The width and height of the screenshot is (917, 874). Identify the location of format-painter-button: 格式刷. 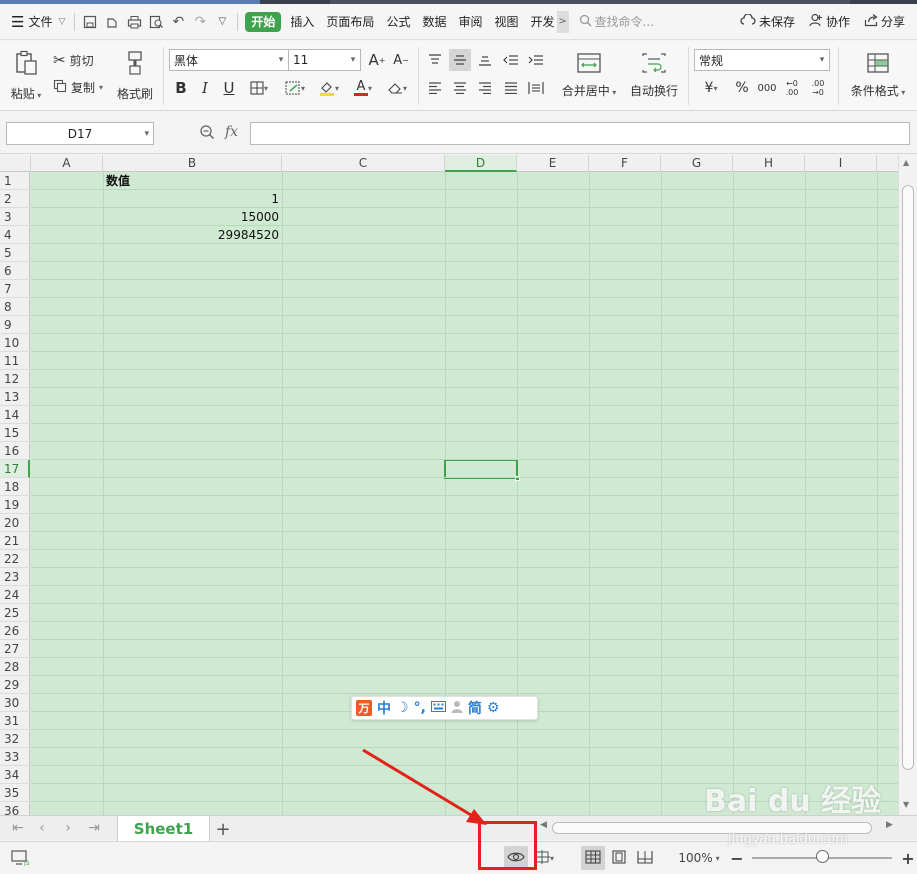
(135, 76).